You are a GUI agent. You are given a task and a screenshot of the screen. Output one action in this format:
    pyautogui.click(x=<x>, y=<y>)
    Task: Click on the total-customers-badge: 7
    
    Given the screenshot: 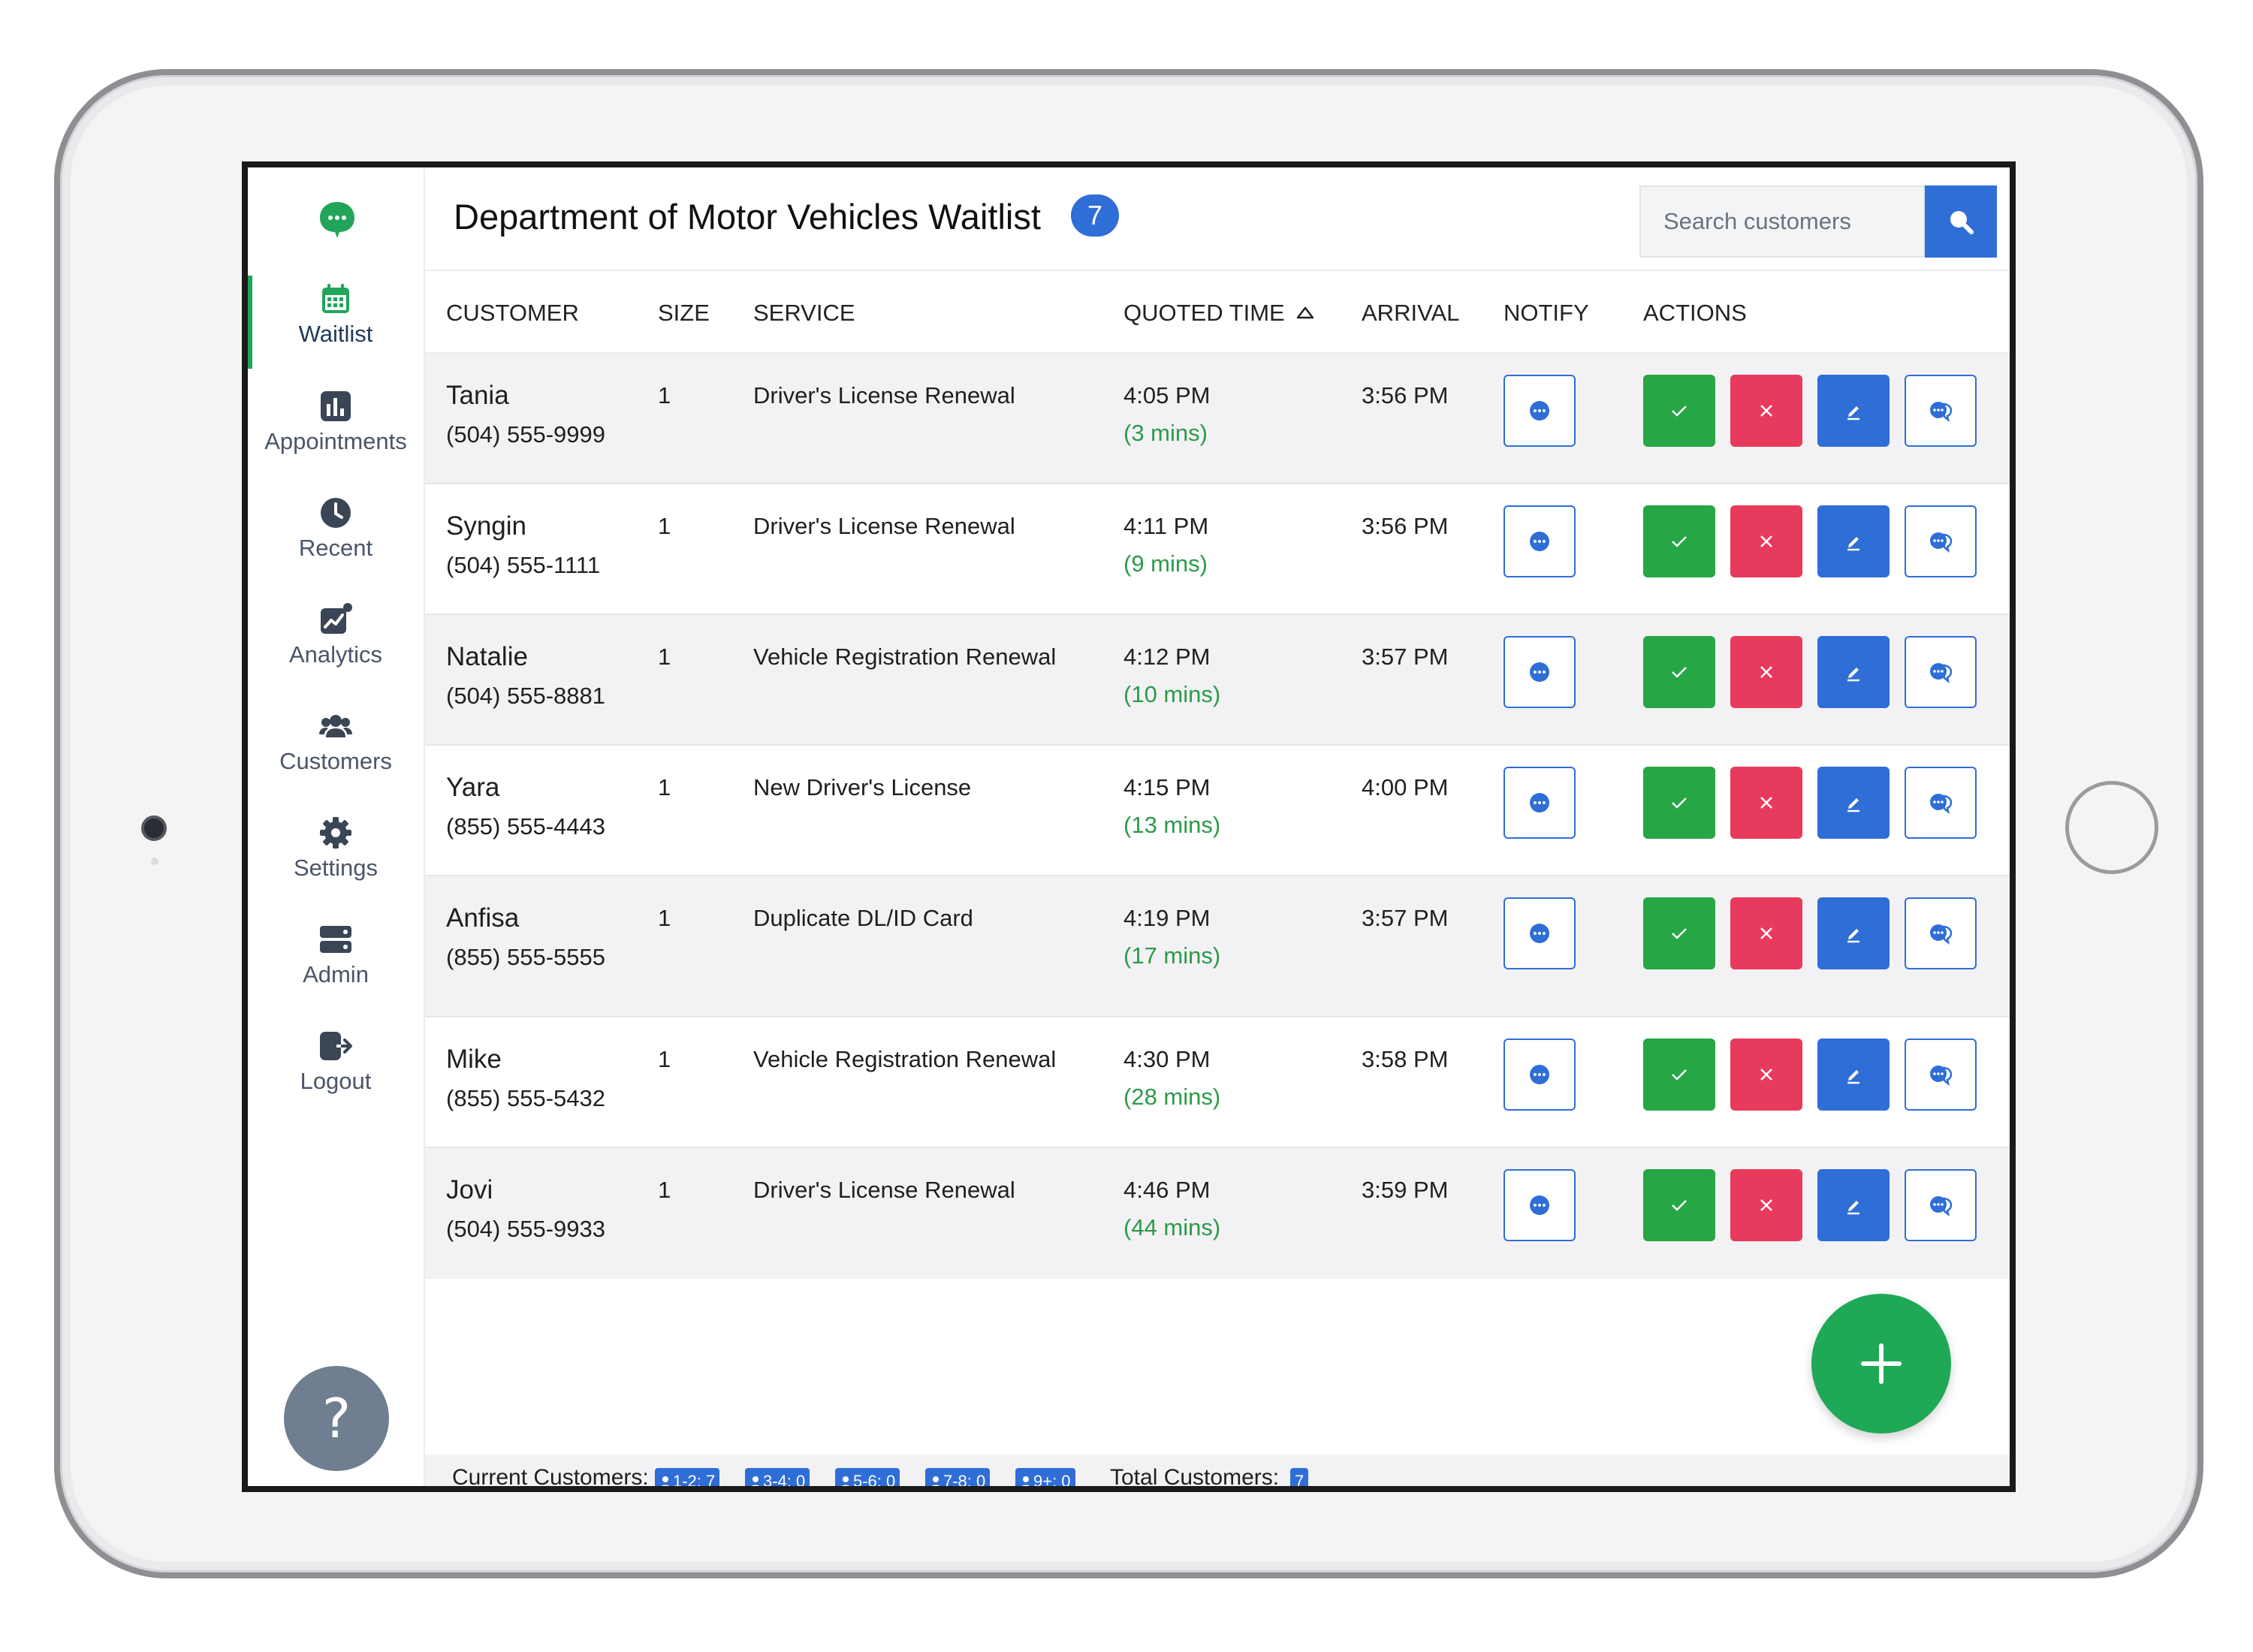 What is the action you would take?
    pyautogui.click(x=1299, y=1477)
    